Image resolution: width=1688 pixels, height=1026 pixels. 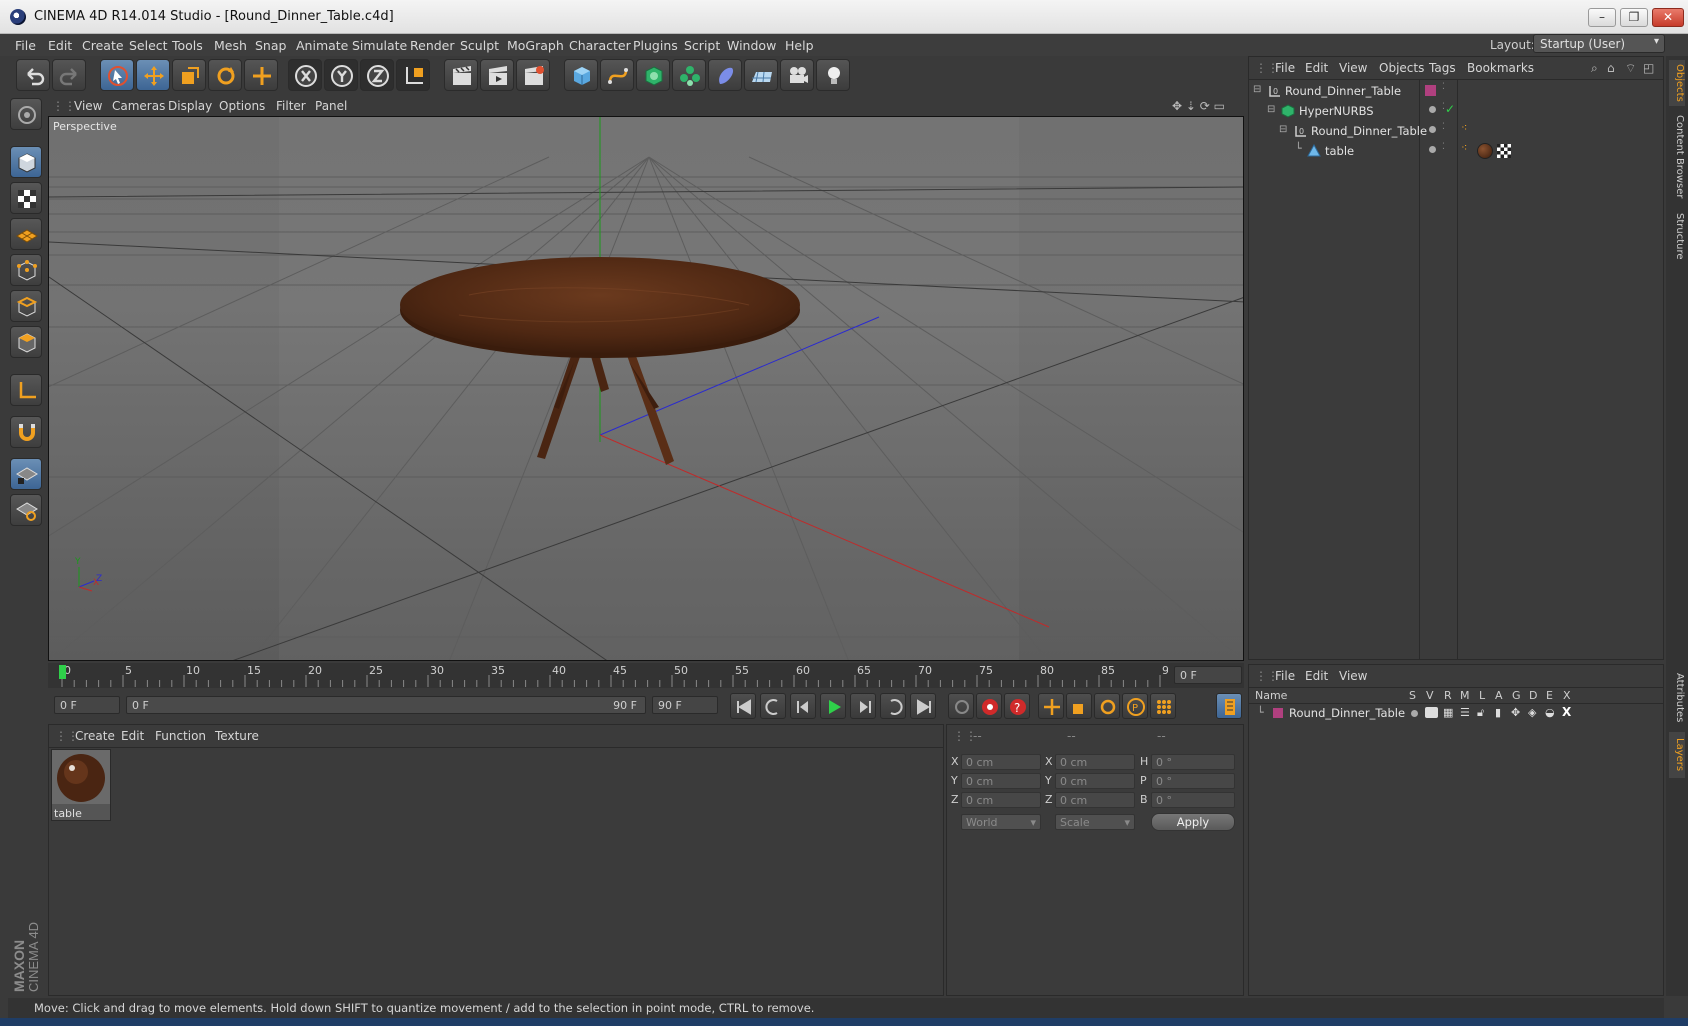 What do you see at coordinates (1430, 695) in the screenshot?
I see `layer-col-view: V` at bounding box center [1430, 695].